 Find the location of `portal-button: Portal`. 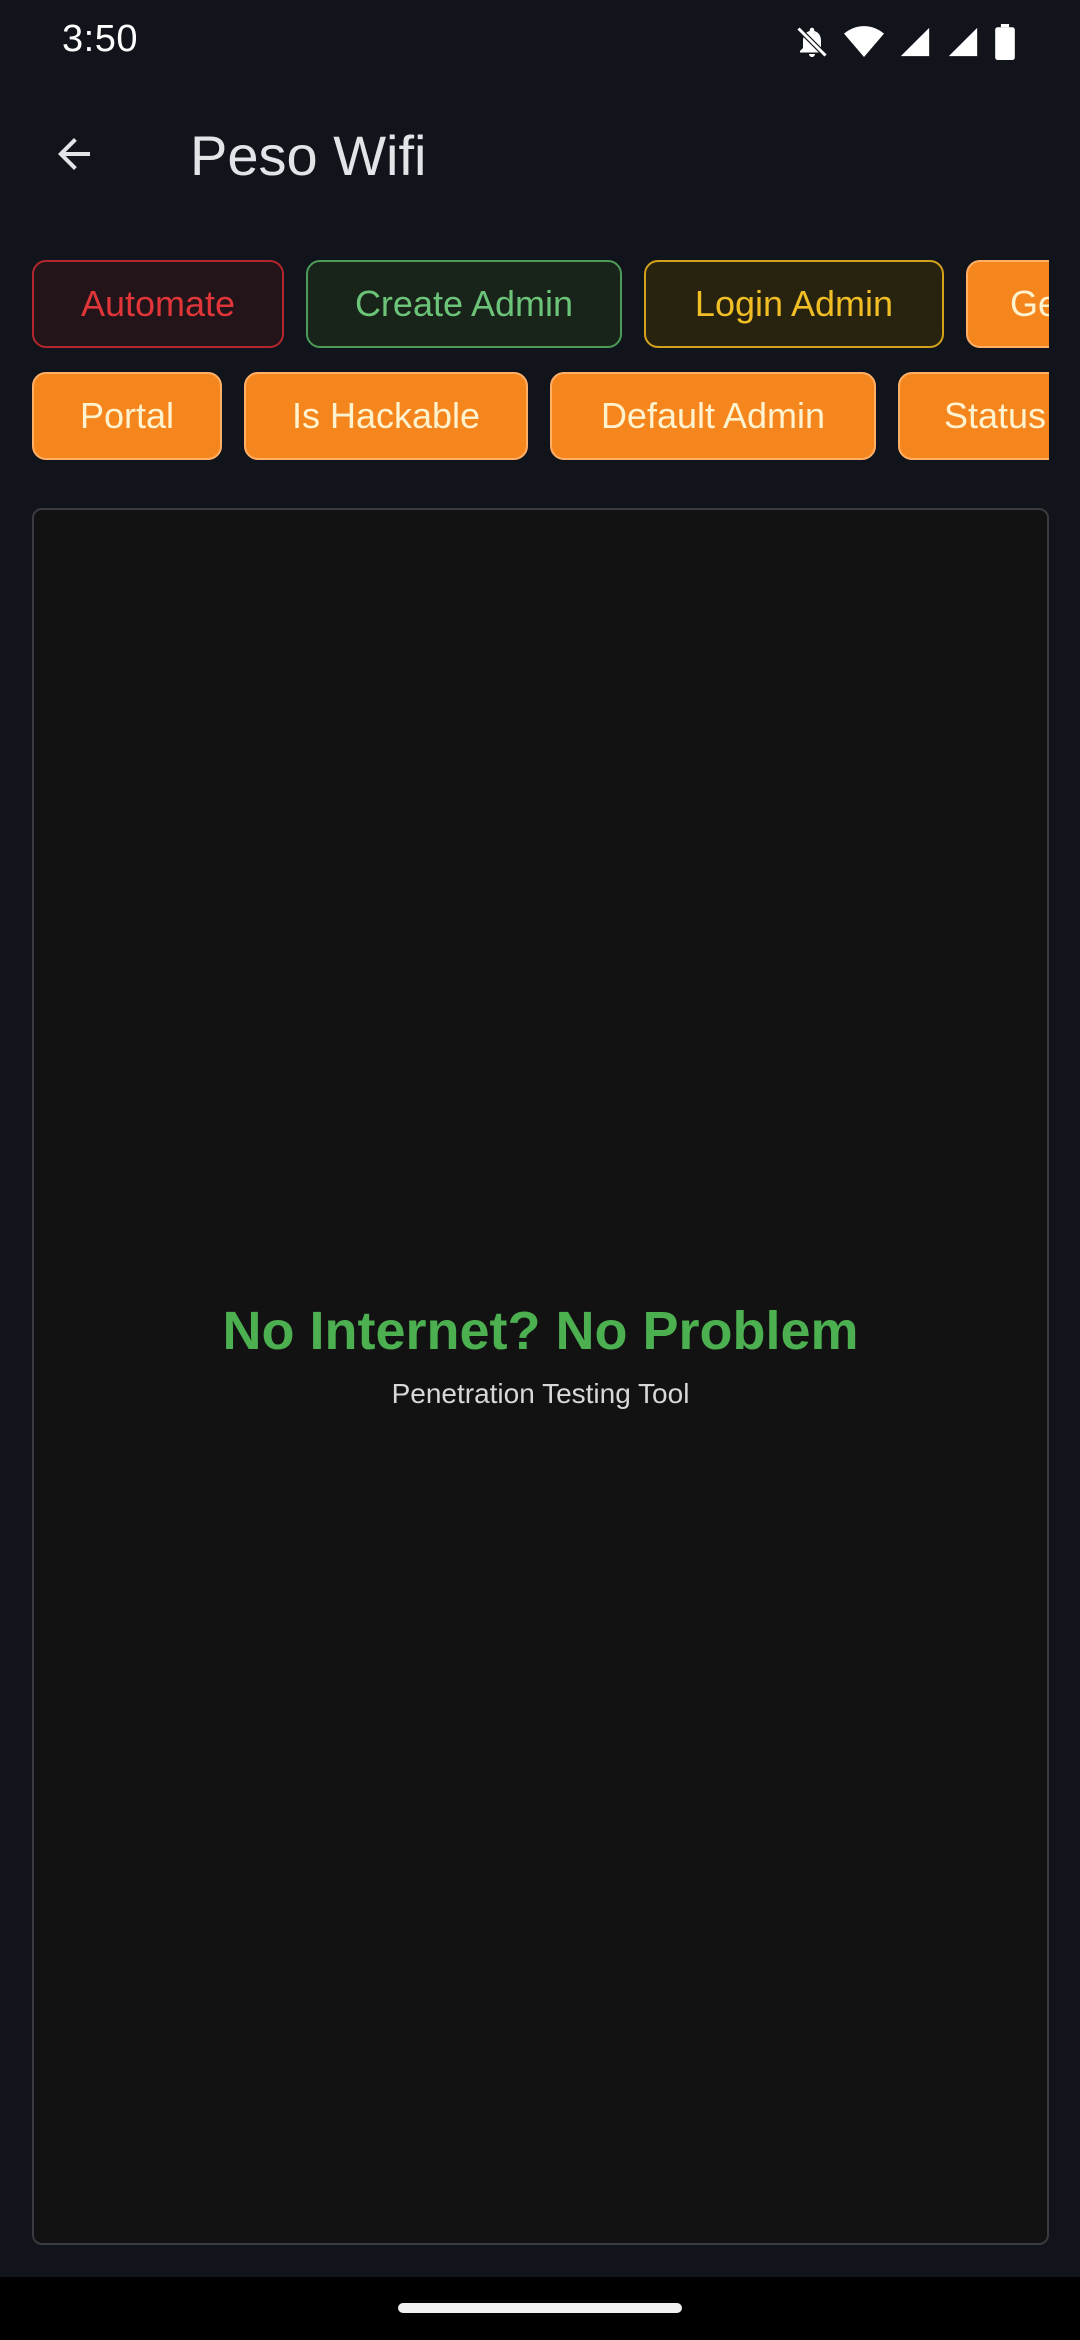

portal-button: Portal is located at coordinates (127, 416).